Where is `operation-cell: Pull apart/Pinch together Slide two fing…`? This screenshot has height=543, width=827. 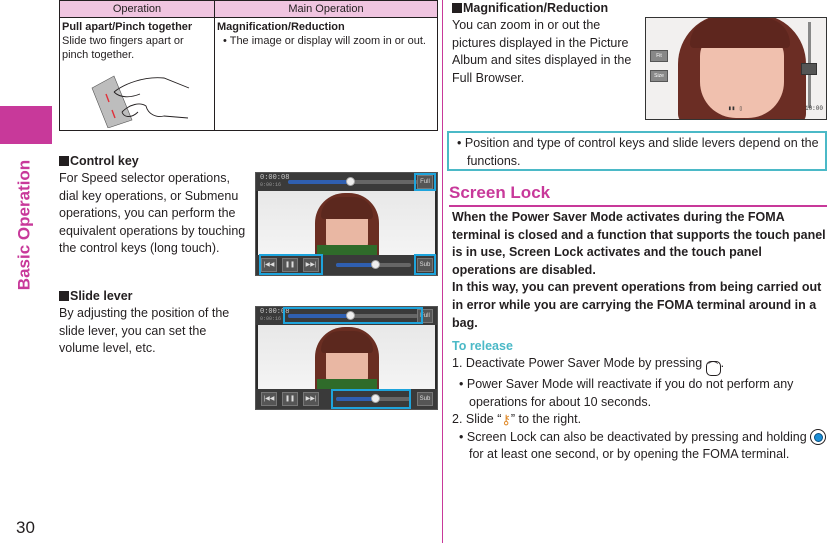 operation-cell: Pull apart/Pinch together Slide two fing… is located at coordinates (137, 74).